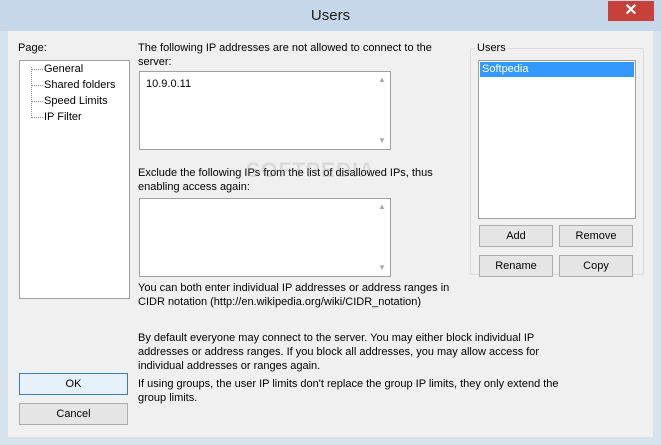 The image size is (661, 445). What do you see at coordinates (73, 414) in the screenshot?
I see `cancel-button: Cancel` at bounding box center [73, 414].